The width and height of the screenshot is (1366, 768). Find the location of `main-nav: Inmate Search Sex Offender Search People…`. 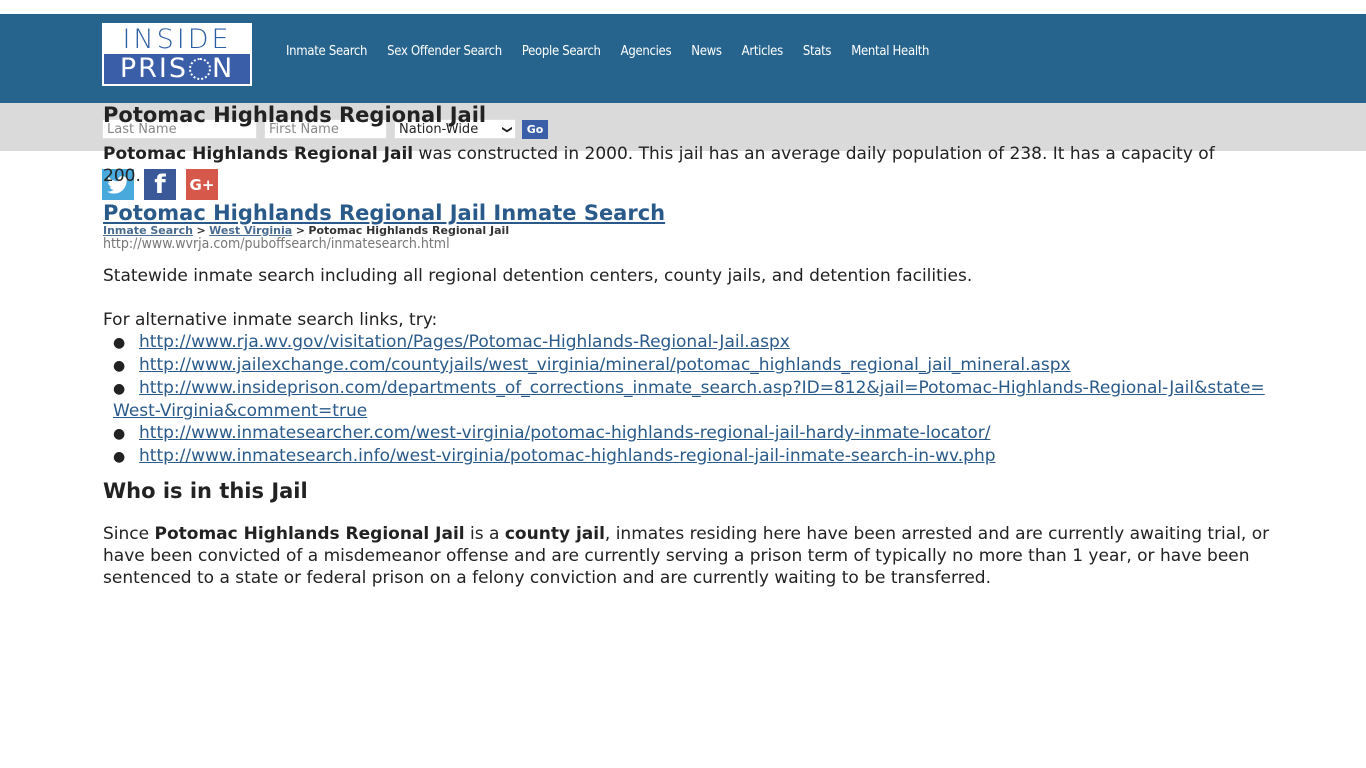

main-nav: Inmate Search Sex Offender Search People… is located at coordinates (617, 51).